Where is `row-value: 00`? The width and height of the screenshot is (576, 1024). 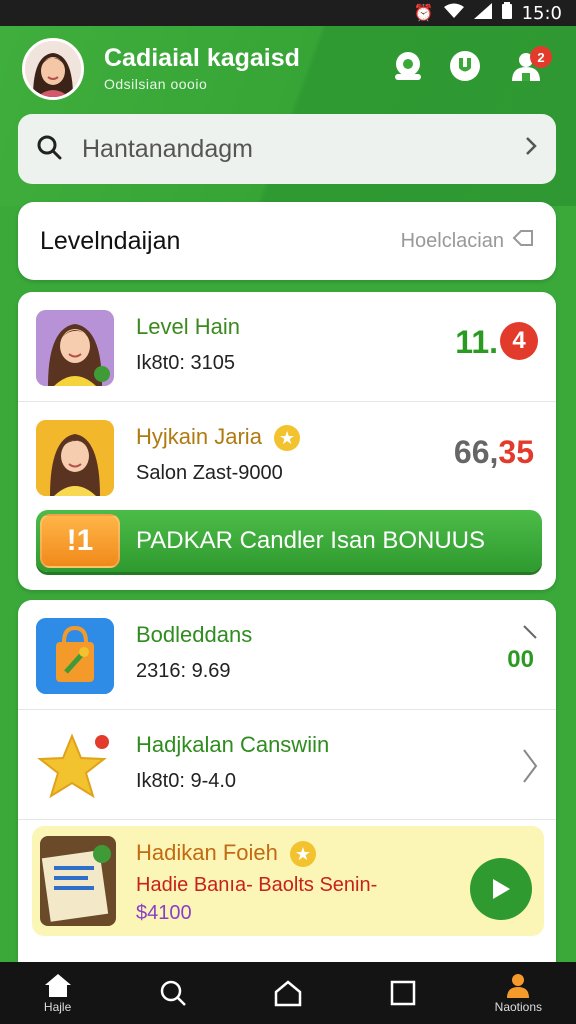
row-value: 00 is located at coordinates (520, 659).